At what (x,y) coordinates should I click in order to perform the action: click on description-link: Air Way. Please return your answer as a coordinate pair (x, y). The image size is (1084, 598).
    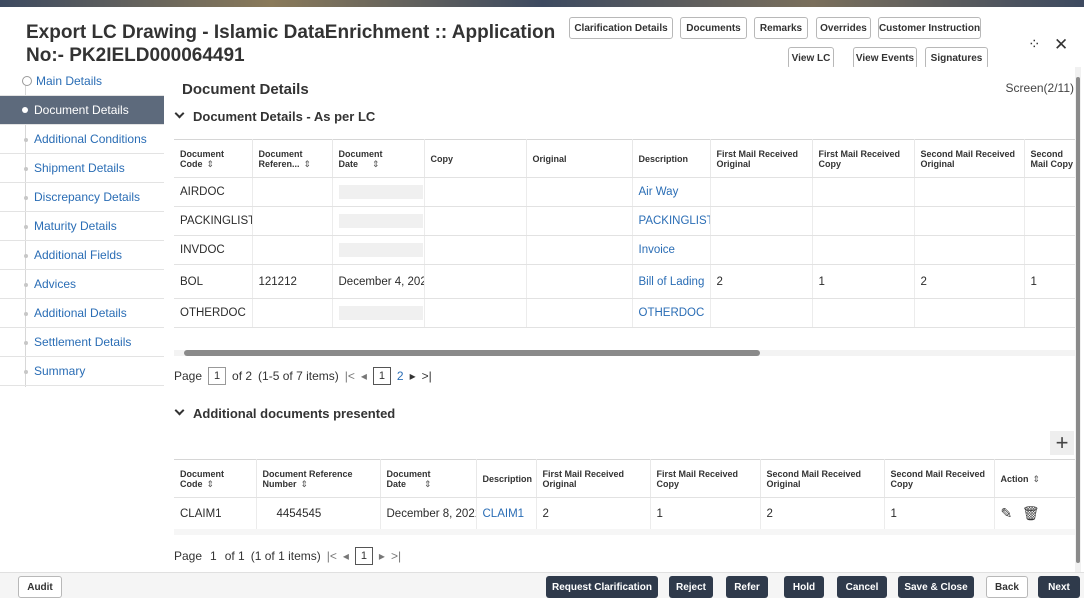
    Looking at the image, I should click on (671, 192).